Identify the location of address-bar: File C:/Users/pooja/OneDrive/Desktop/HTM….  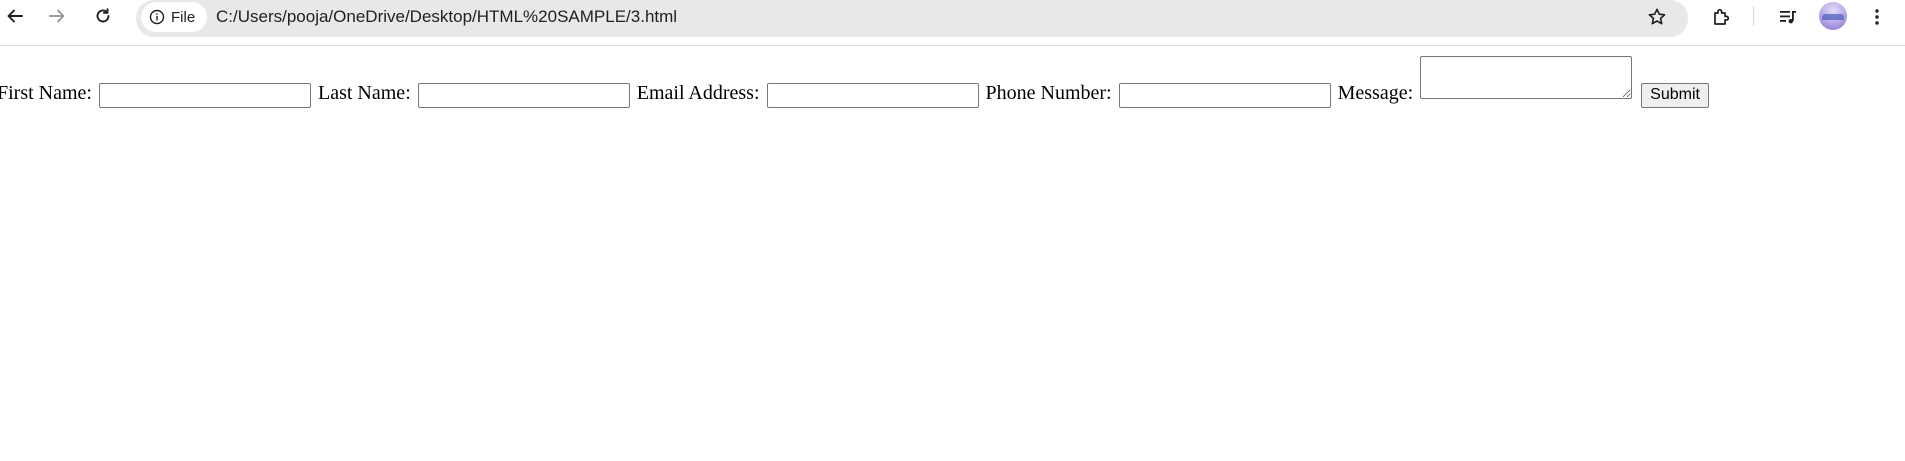
(912, 18).